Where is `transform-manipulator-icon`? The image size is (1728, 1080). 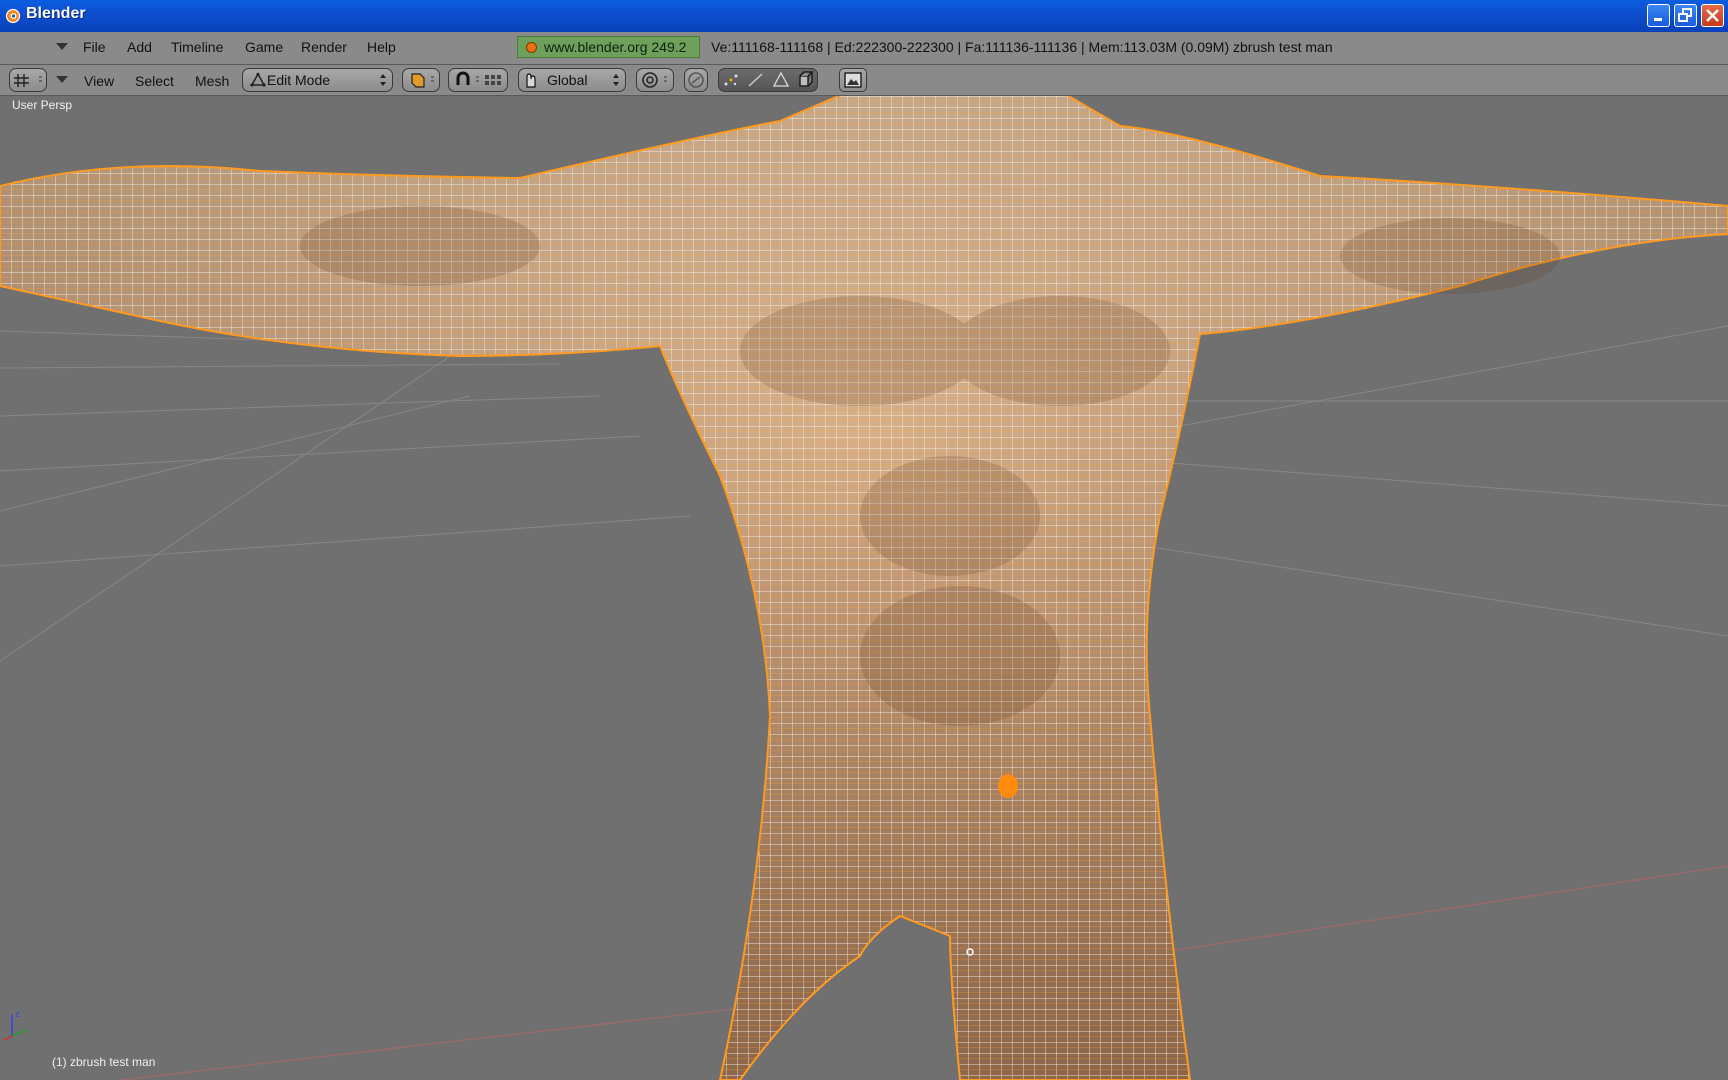
transform-manipulator-icon is located at coordinates (531, 80).